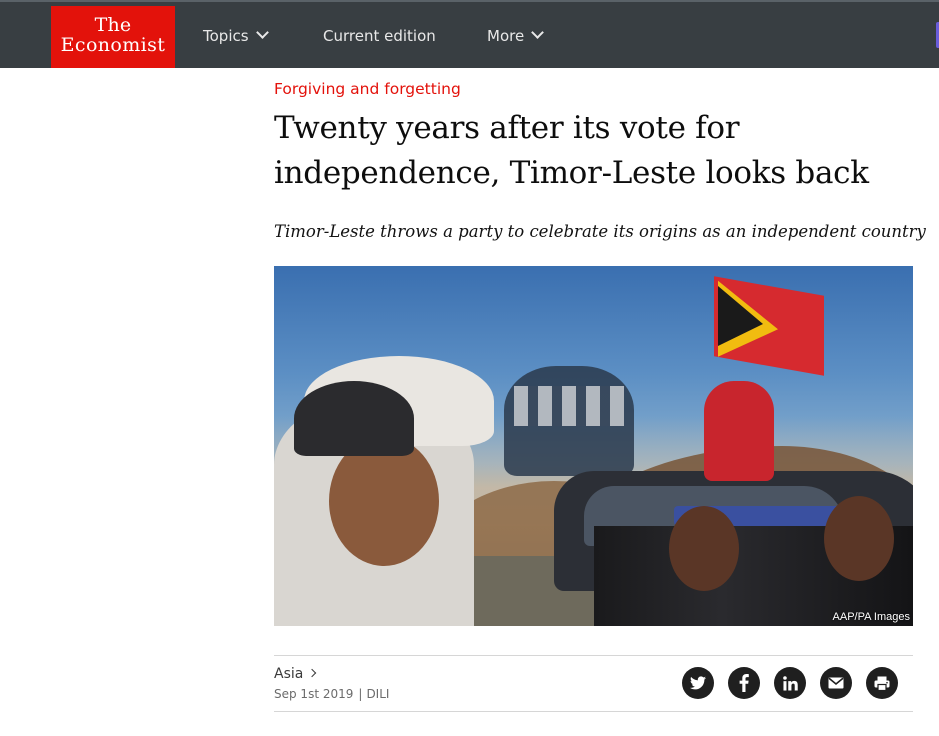 This screenshot has width=939, height=736. I want to click on chevron-right-icon, so click(312, 673).